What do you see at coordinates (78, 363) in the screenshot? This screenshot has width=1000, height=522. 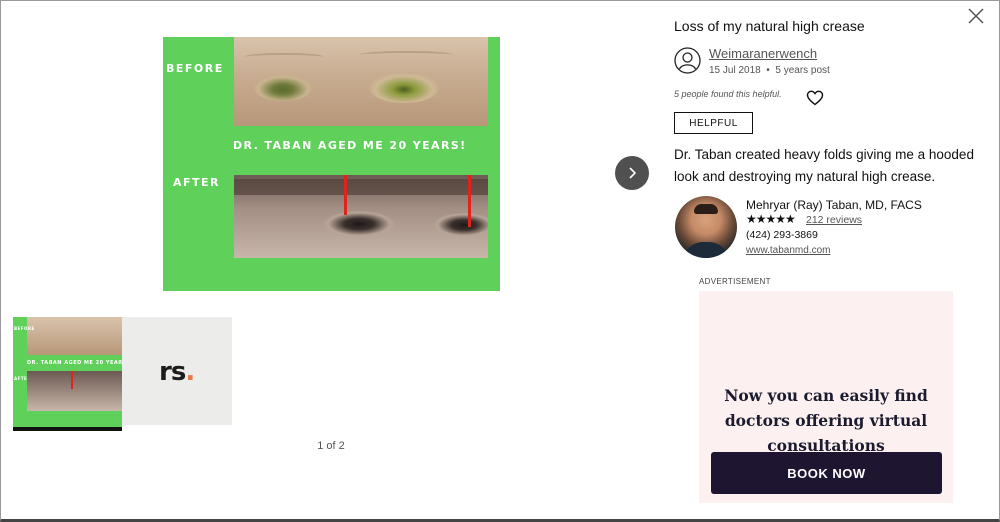 I see `thumb-headline: DR. TABAN AGED ME 20 YEARS!` at bounding box center [78, 363].